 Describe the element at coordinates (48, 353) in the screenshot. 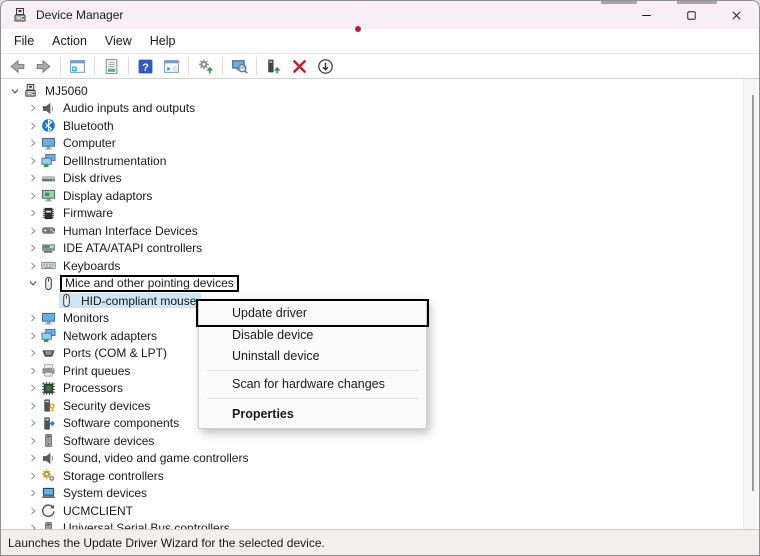

I see `ports-icon` at that location.